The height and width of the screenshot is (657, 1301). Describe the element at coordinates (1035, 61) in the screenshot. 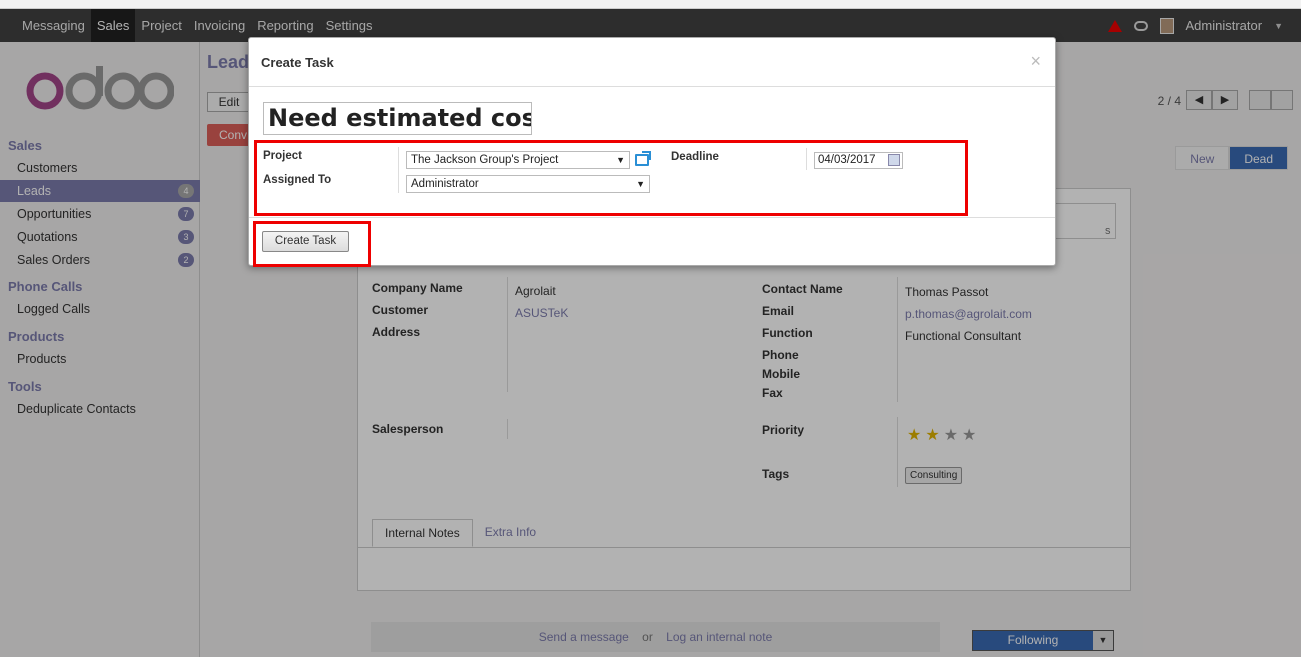

I see `close-icon: ×` at that location.